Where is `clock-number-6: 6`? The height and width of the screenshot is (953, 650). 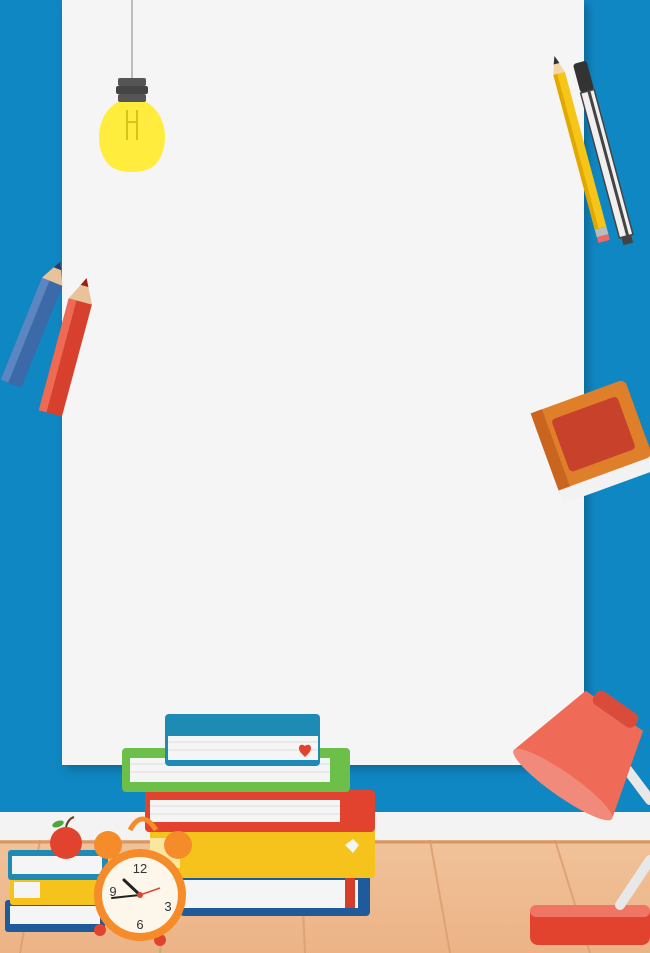 clock-number-6: 6 is located at coordinates (139, 924).